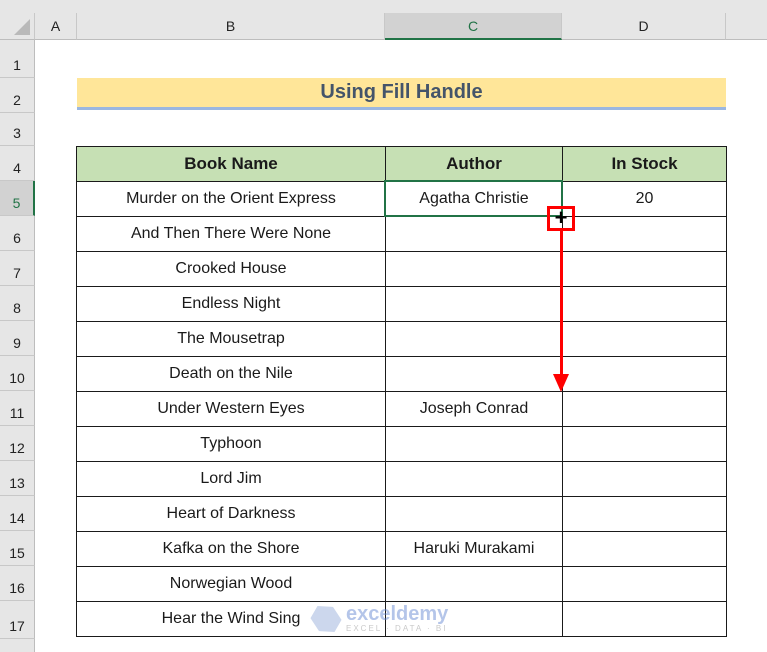 This screenshot has width=767, height=652. I want to click on book-name-cell: Death on the Nile, so click(231, 374).